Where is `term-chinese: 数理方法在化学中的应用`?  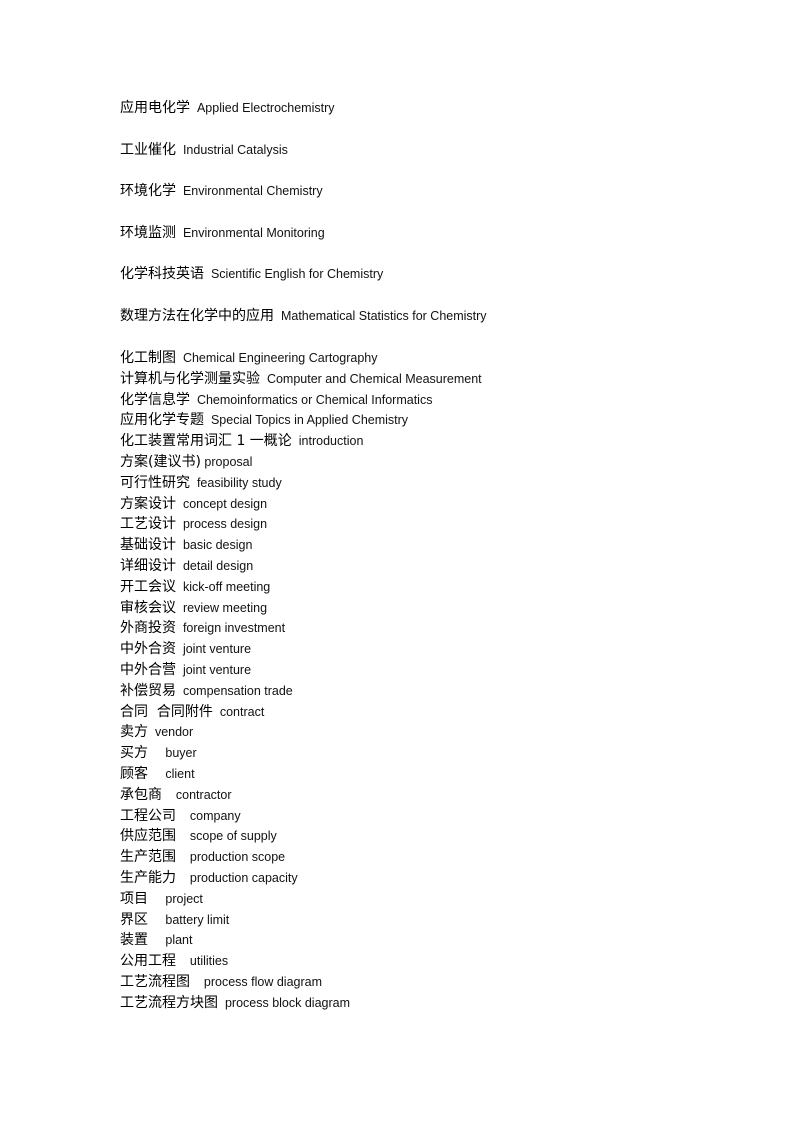
term-chinese: 数理方法在化学中的应用 is located at coordinates (197, 316).